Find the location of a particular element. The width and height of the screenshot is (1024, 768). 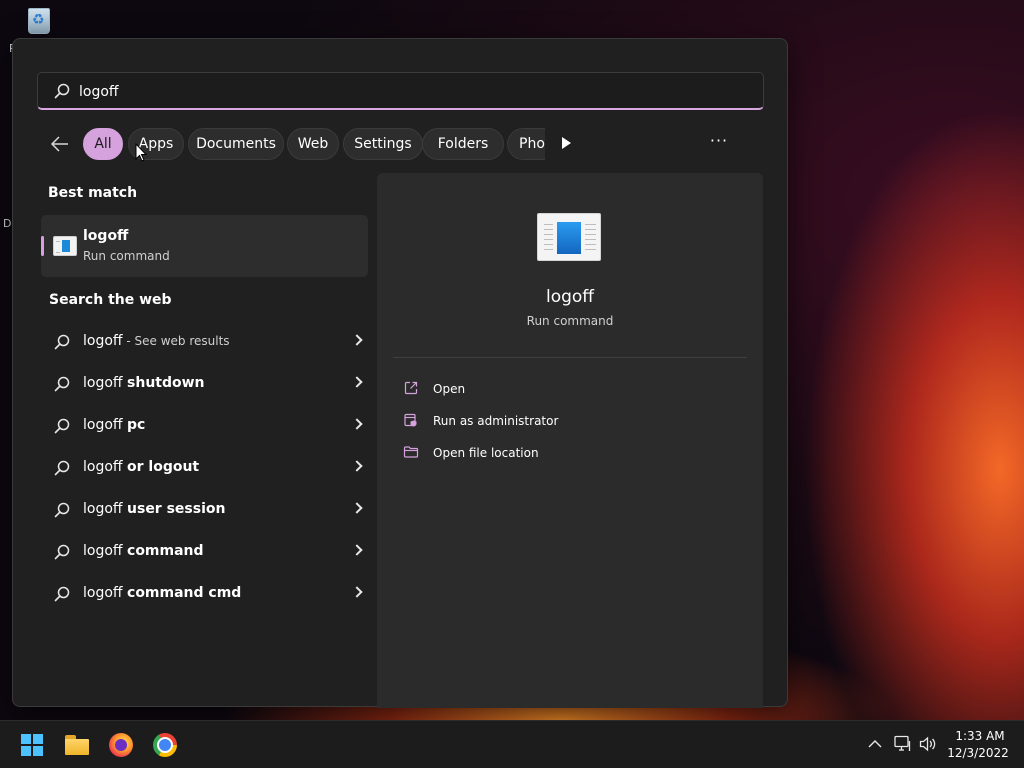

action-label: Open is located at coordinates (449, 389).